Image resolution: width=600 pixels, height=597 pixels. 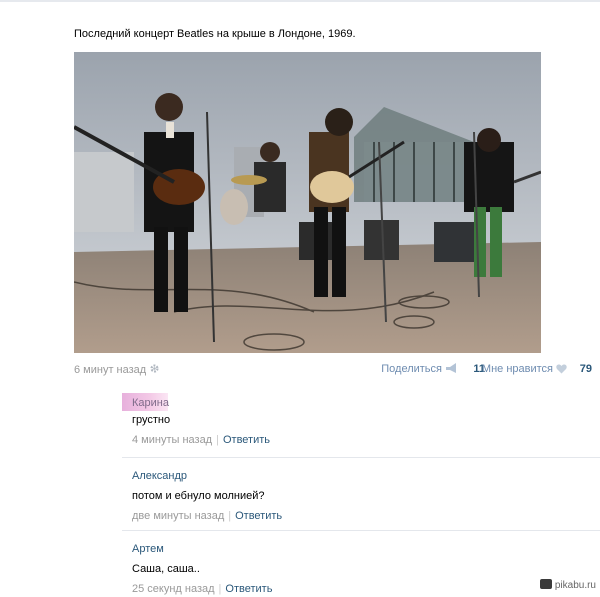 I want to click on heart-icon, so click(x=561, y=369).